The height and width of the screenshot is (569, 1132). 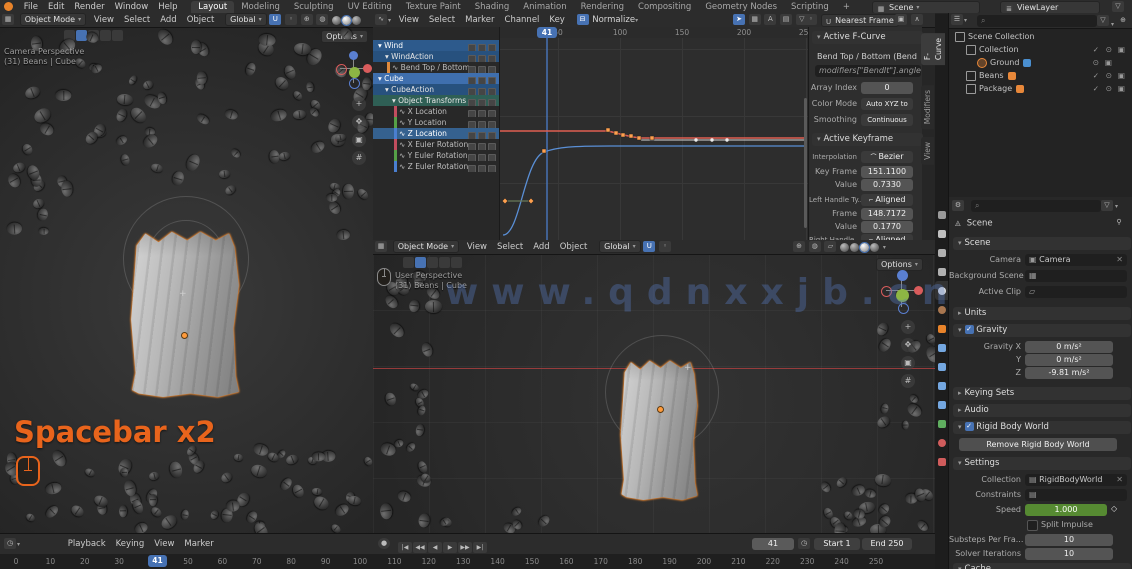 I want to click on cache-panel-header: ▾ Cache, so click(x=1042, y=566).